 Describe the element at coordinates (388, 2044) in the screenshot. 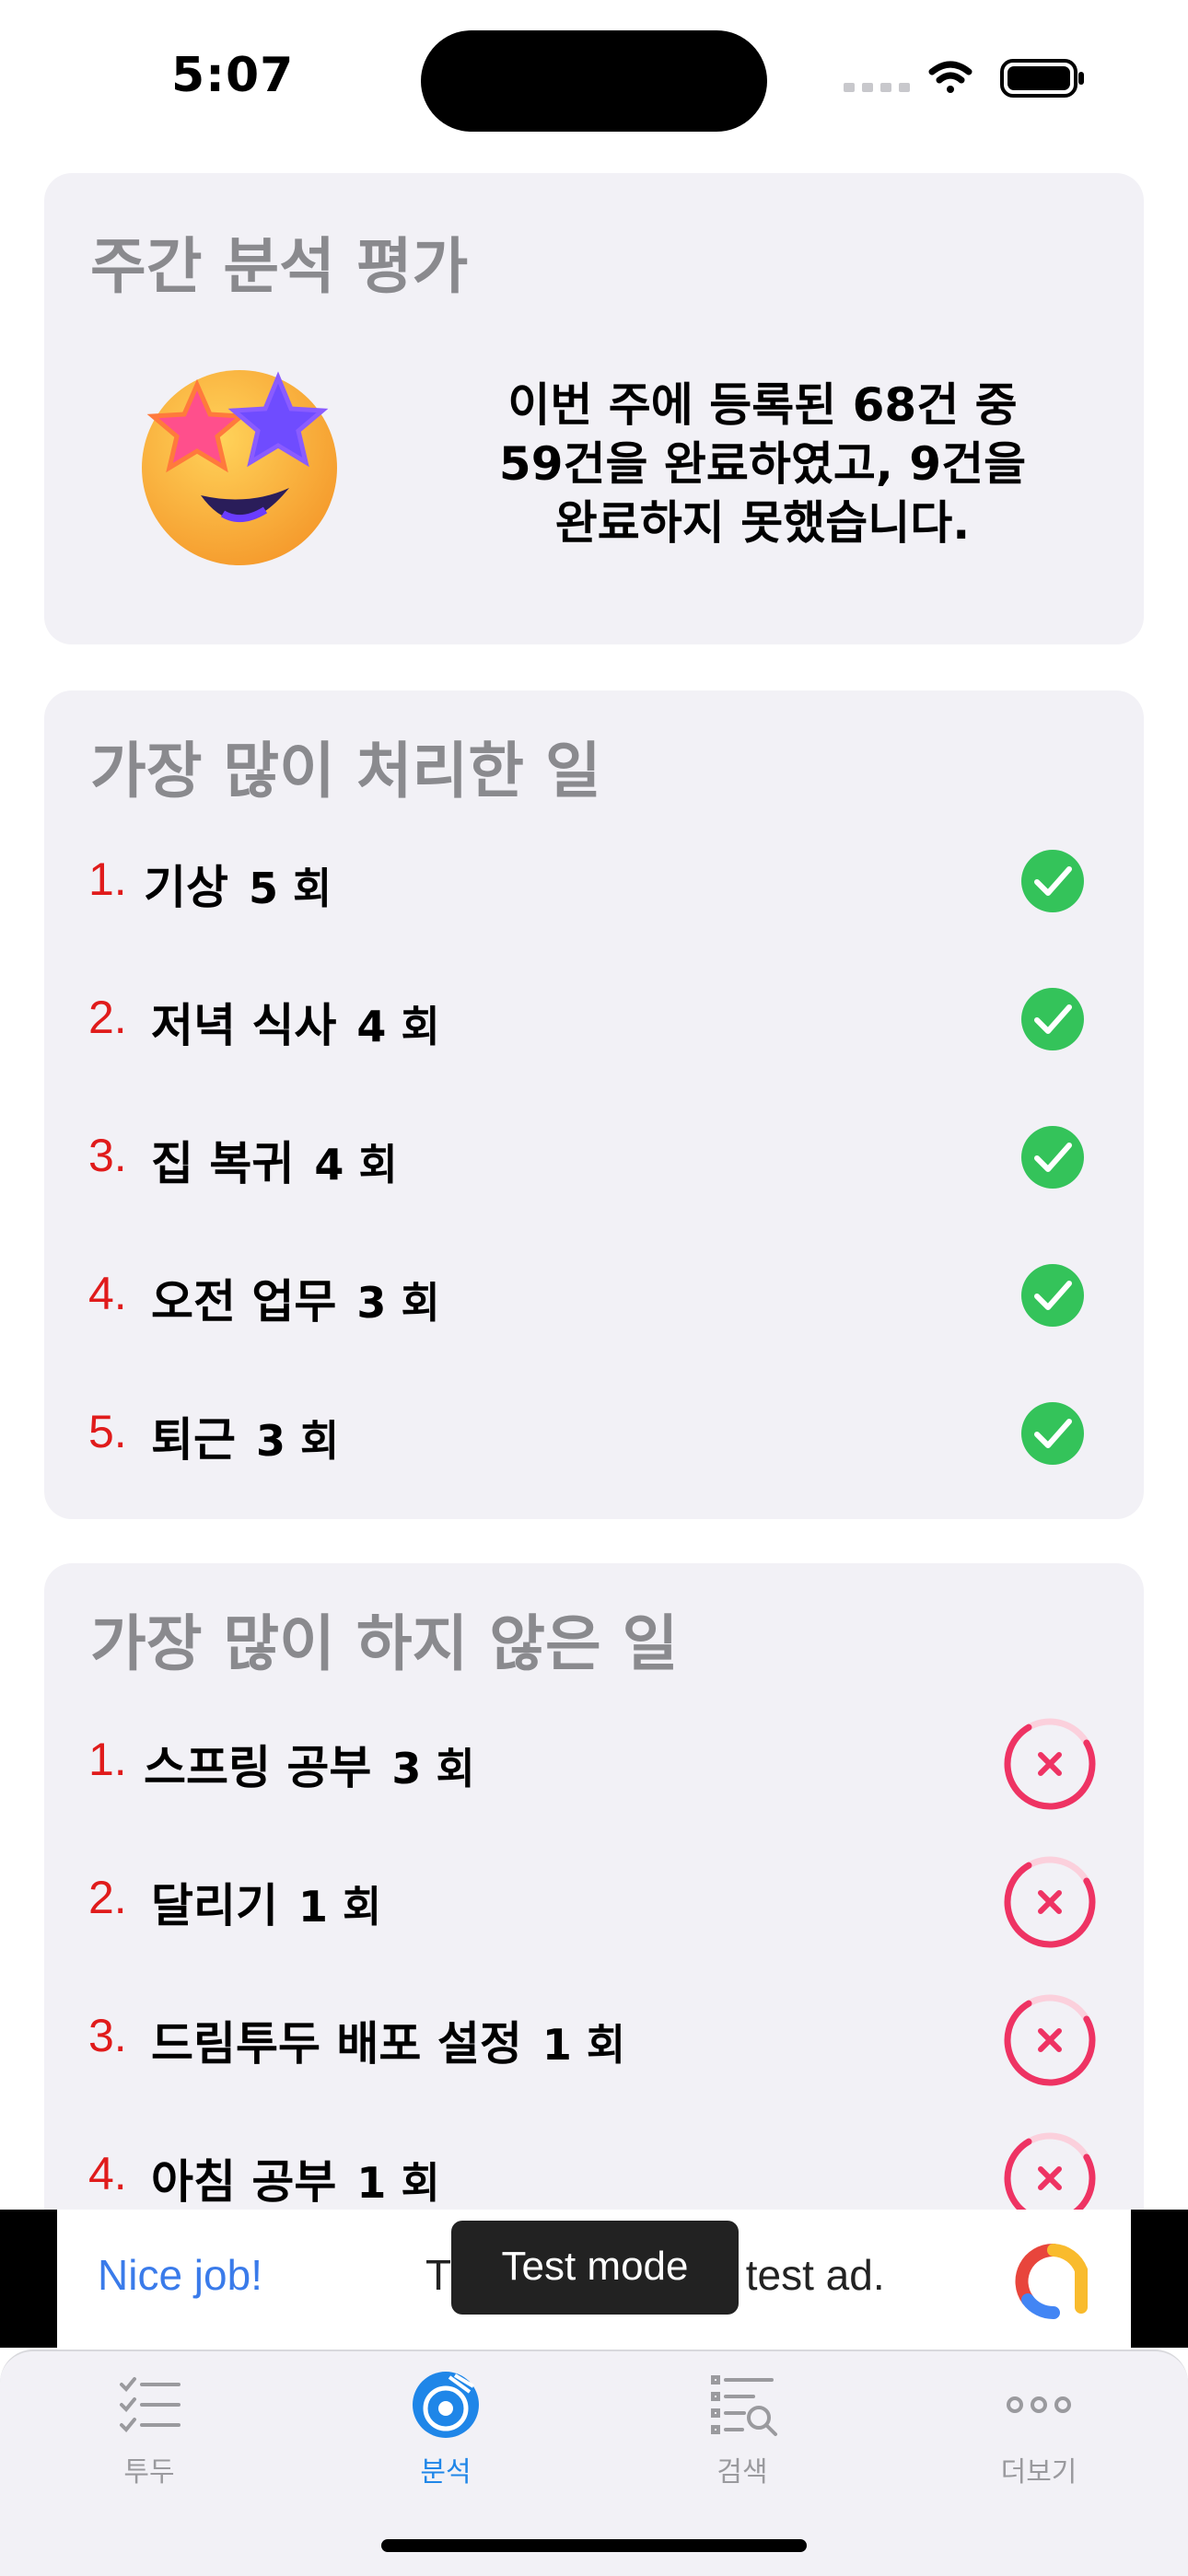

I see `task-name: 드림투두 배포 설정 1 회` at that location.